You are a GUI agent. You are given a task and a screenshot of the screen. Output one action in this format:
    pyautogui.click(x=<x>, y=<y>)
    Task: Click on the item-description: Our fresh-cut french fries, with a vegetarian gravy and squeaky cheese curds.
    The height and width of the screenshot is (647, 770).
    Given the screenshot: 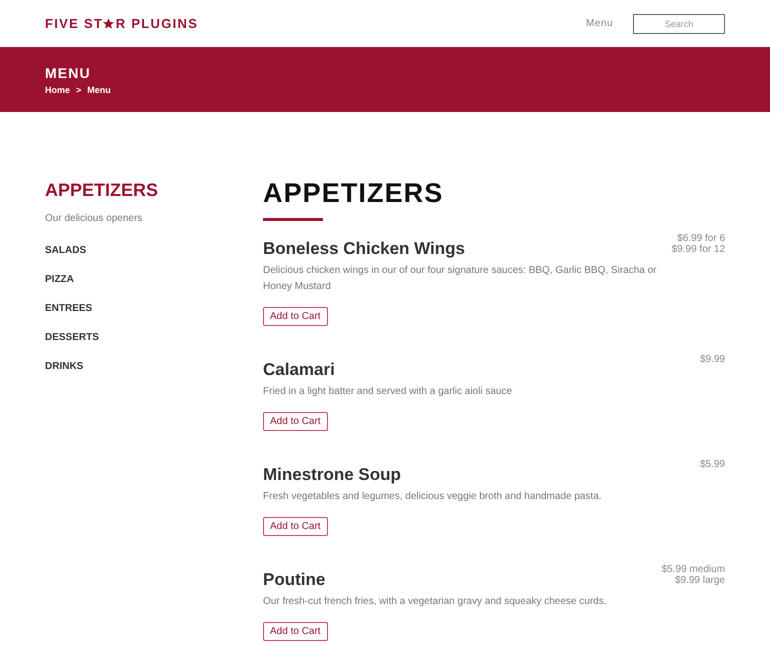 What is the action you would take?
    pyautogui.click(x=435, y=602)
    